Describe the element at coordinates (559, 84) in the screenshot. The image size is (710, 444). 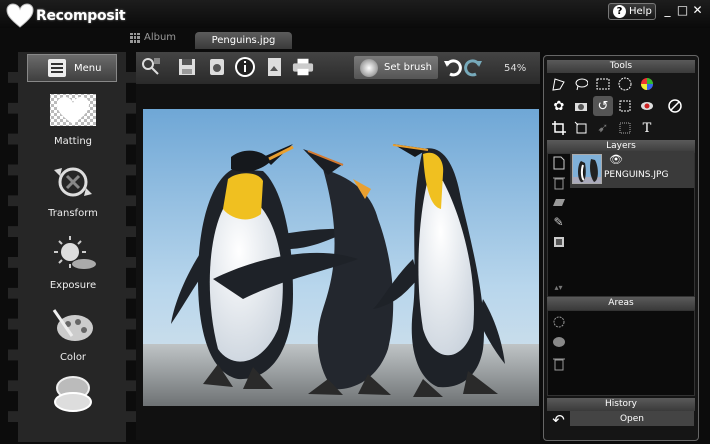
I see `polygon-select-icon` at that location.